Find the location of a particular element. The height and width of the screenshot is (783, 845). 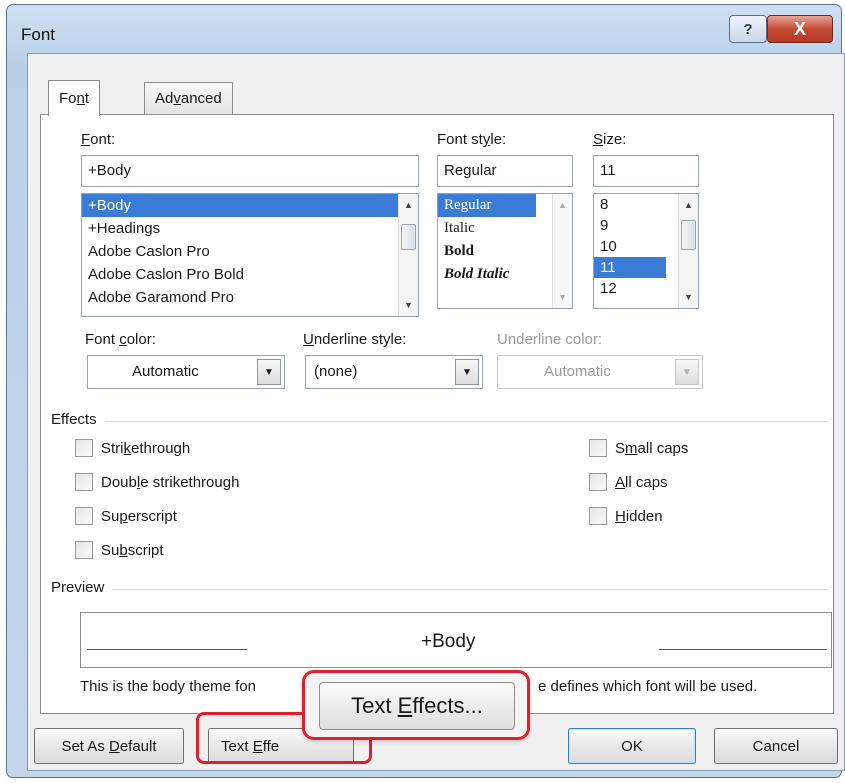

font-name-field: +Body is located at coordinates (250, 171).